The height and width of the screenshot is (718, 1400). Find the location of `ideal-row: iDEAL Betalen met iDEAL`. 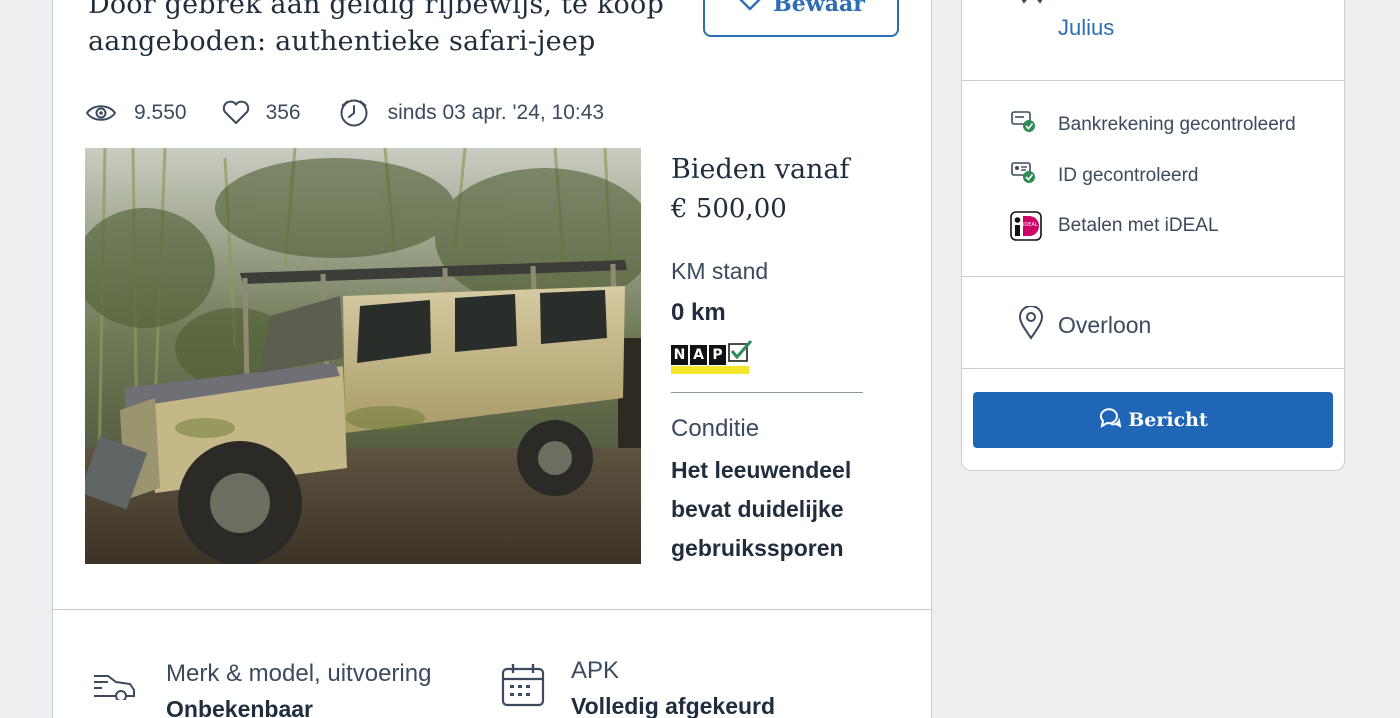

ideal-row: iDEAL Betalen met iDEAL is located at coordinates (1114, 226).